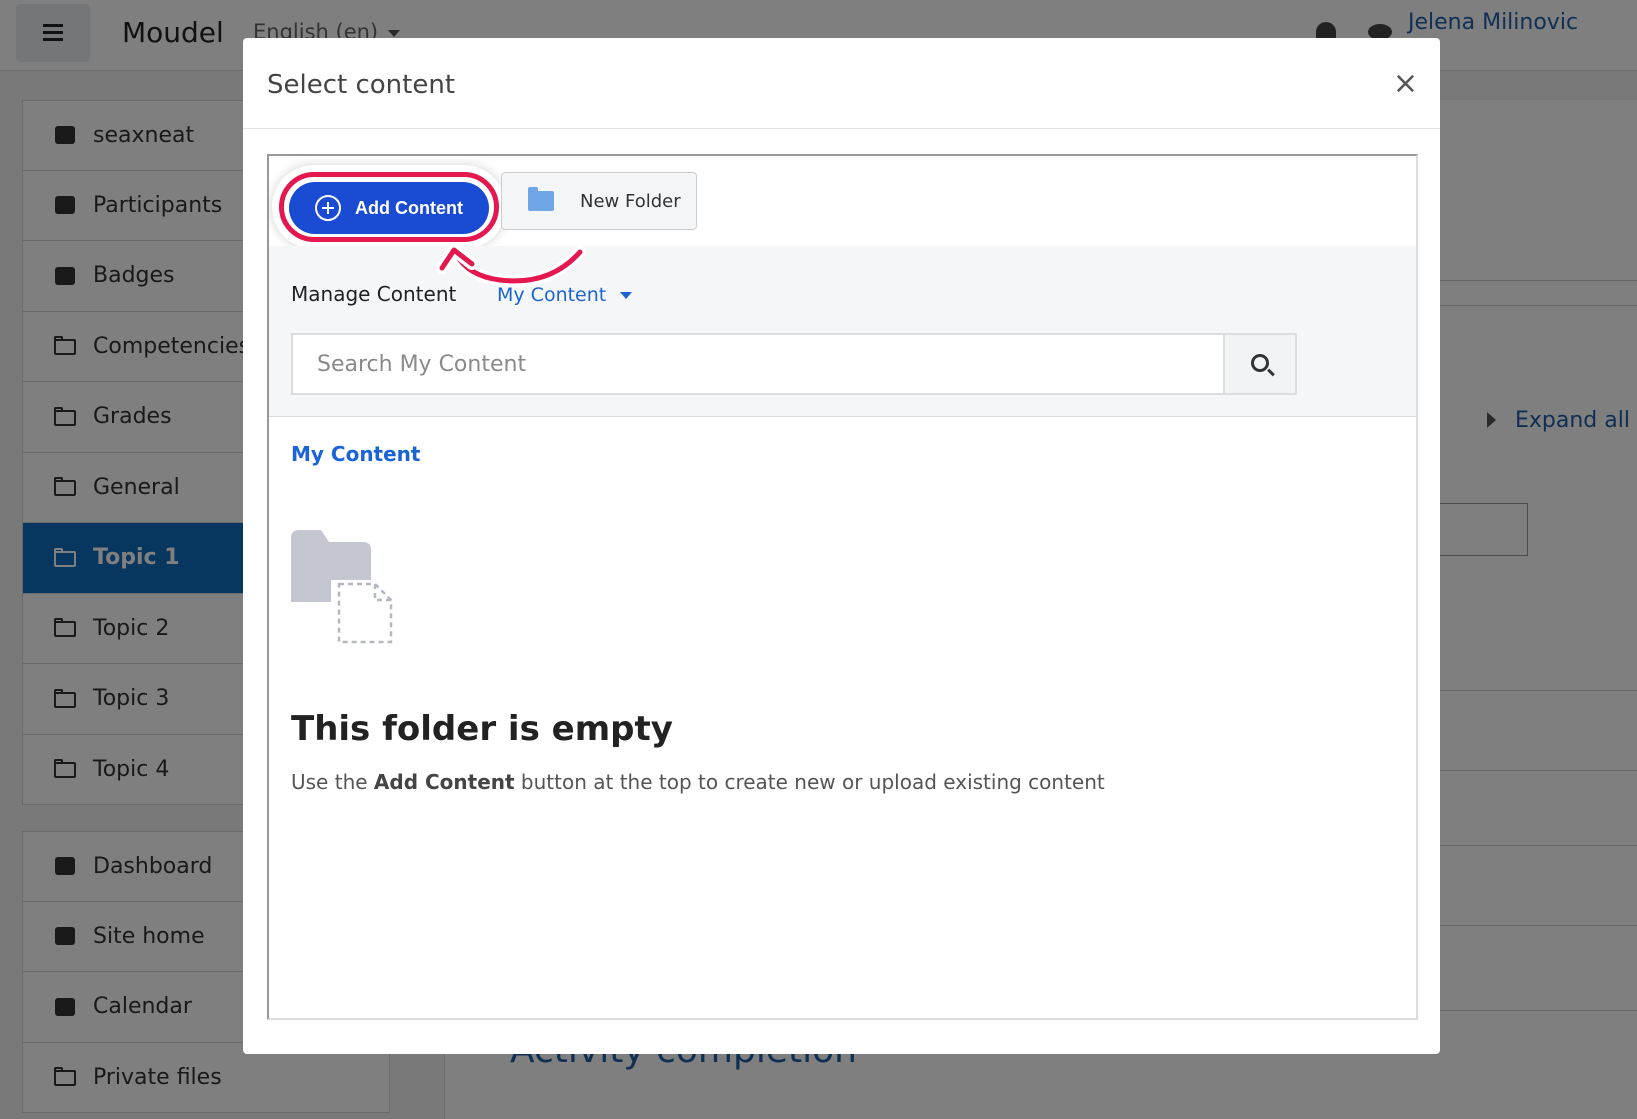 The height and width of the screenshot is (1119, 1637). Describe the element at coordinates (355, 454) in the screenshot. I see `breadcrumb: My Content` at that location.